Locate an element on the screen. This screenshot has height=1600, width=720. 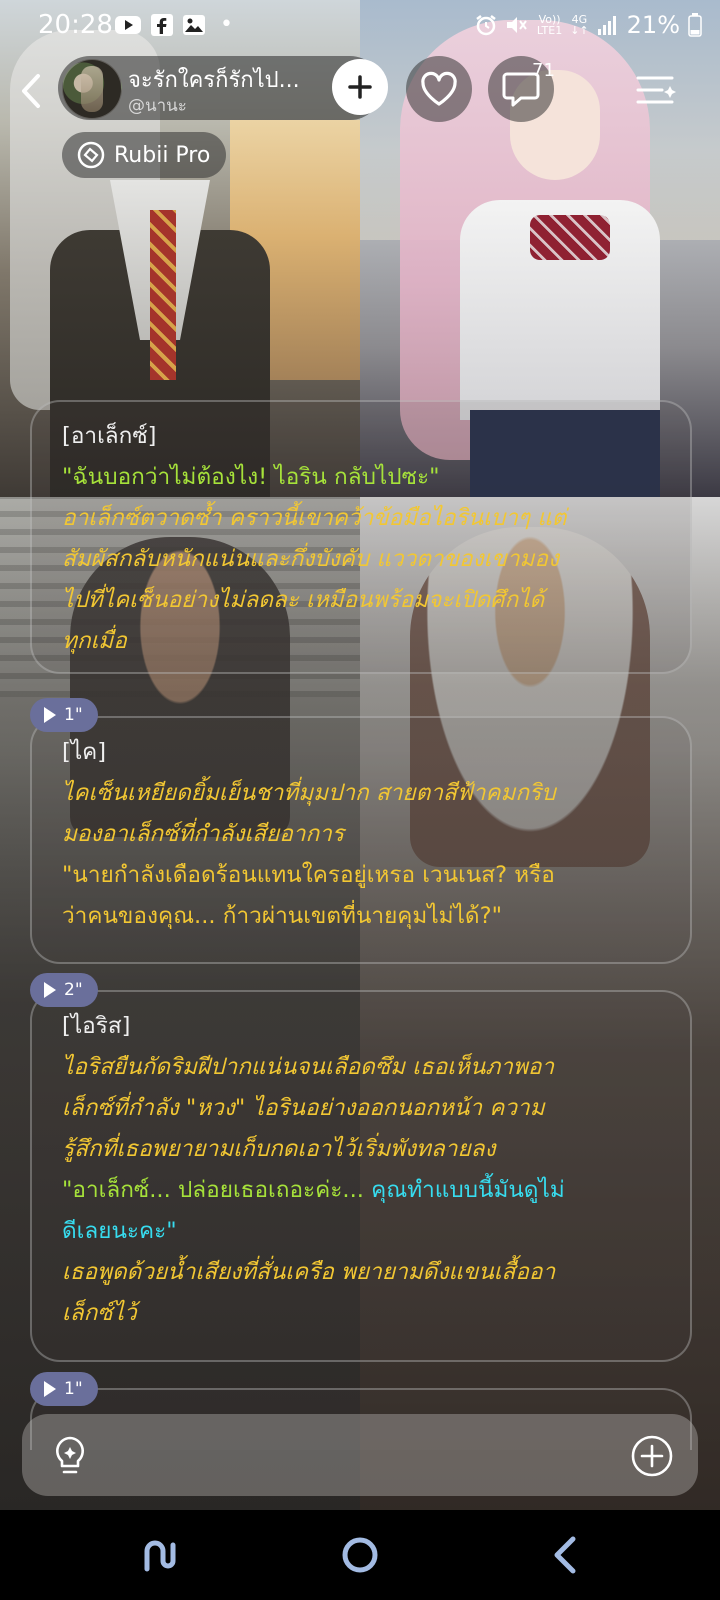
home-icon is located at coordinates (360, 1555).